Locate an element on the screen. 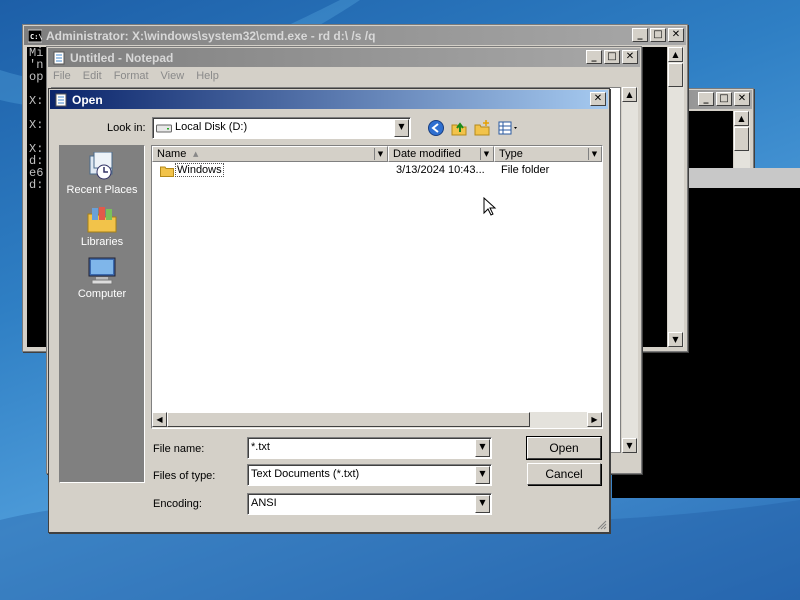 The image size is (800, 600). window-title: Open is located at coordinates (87, 99).